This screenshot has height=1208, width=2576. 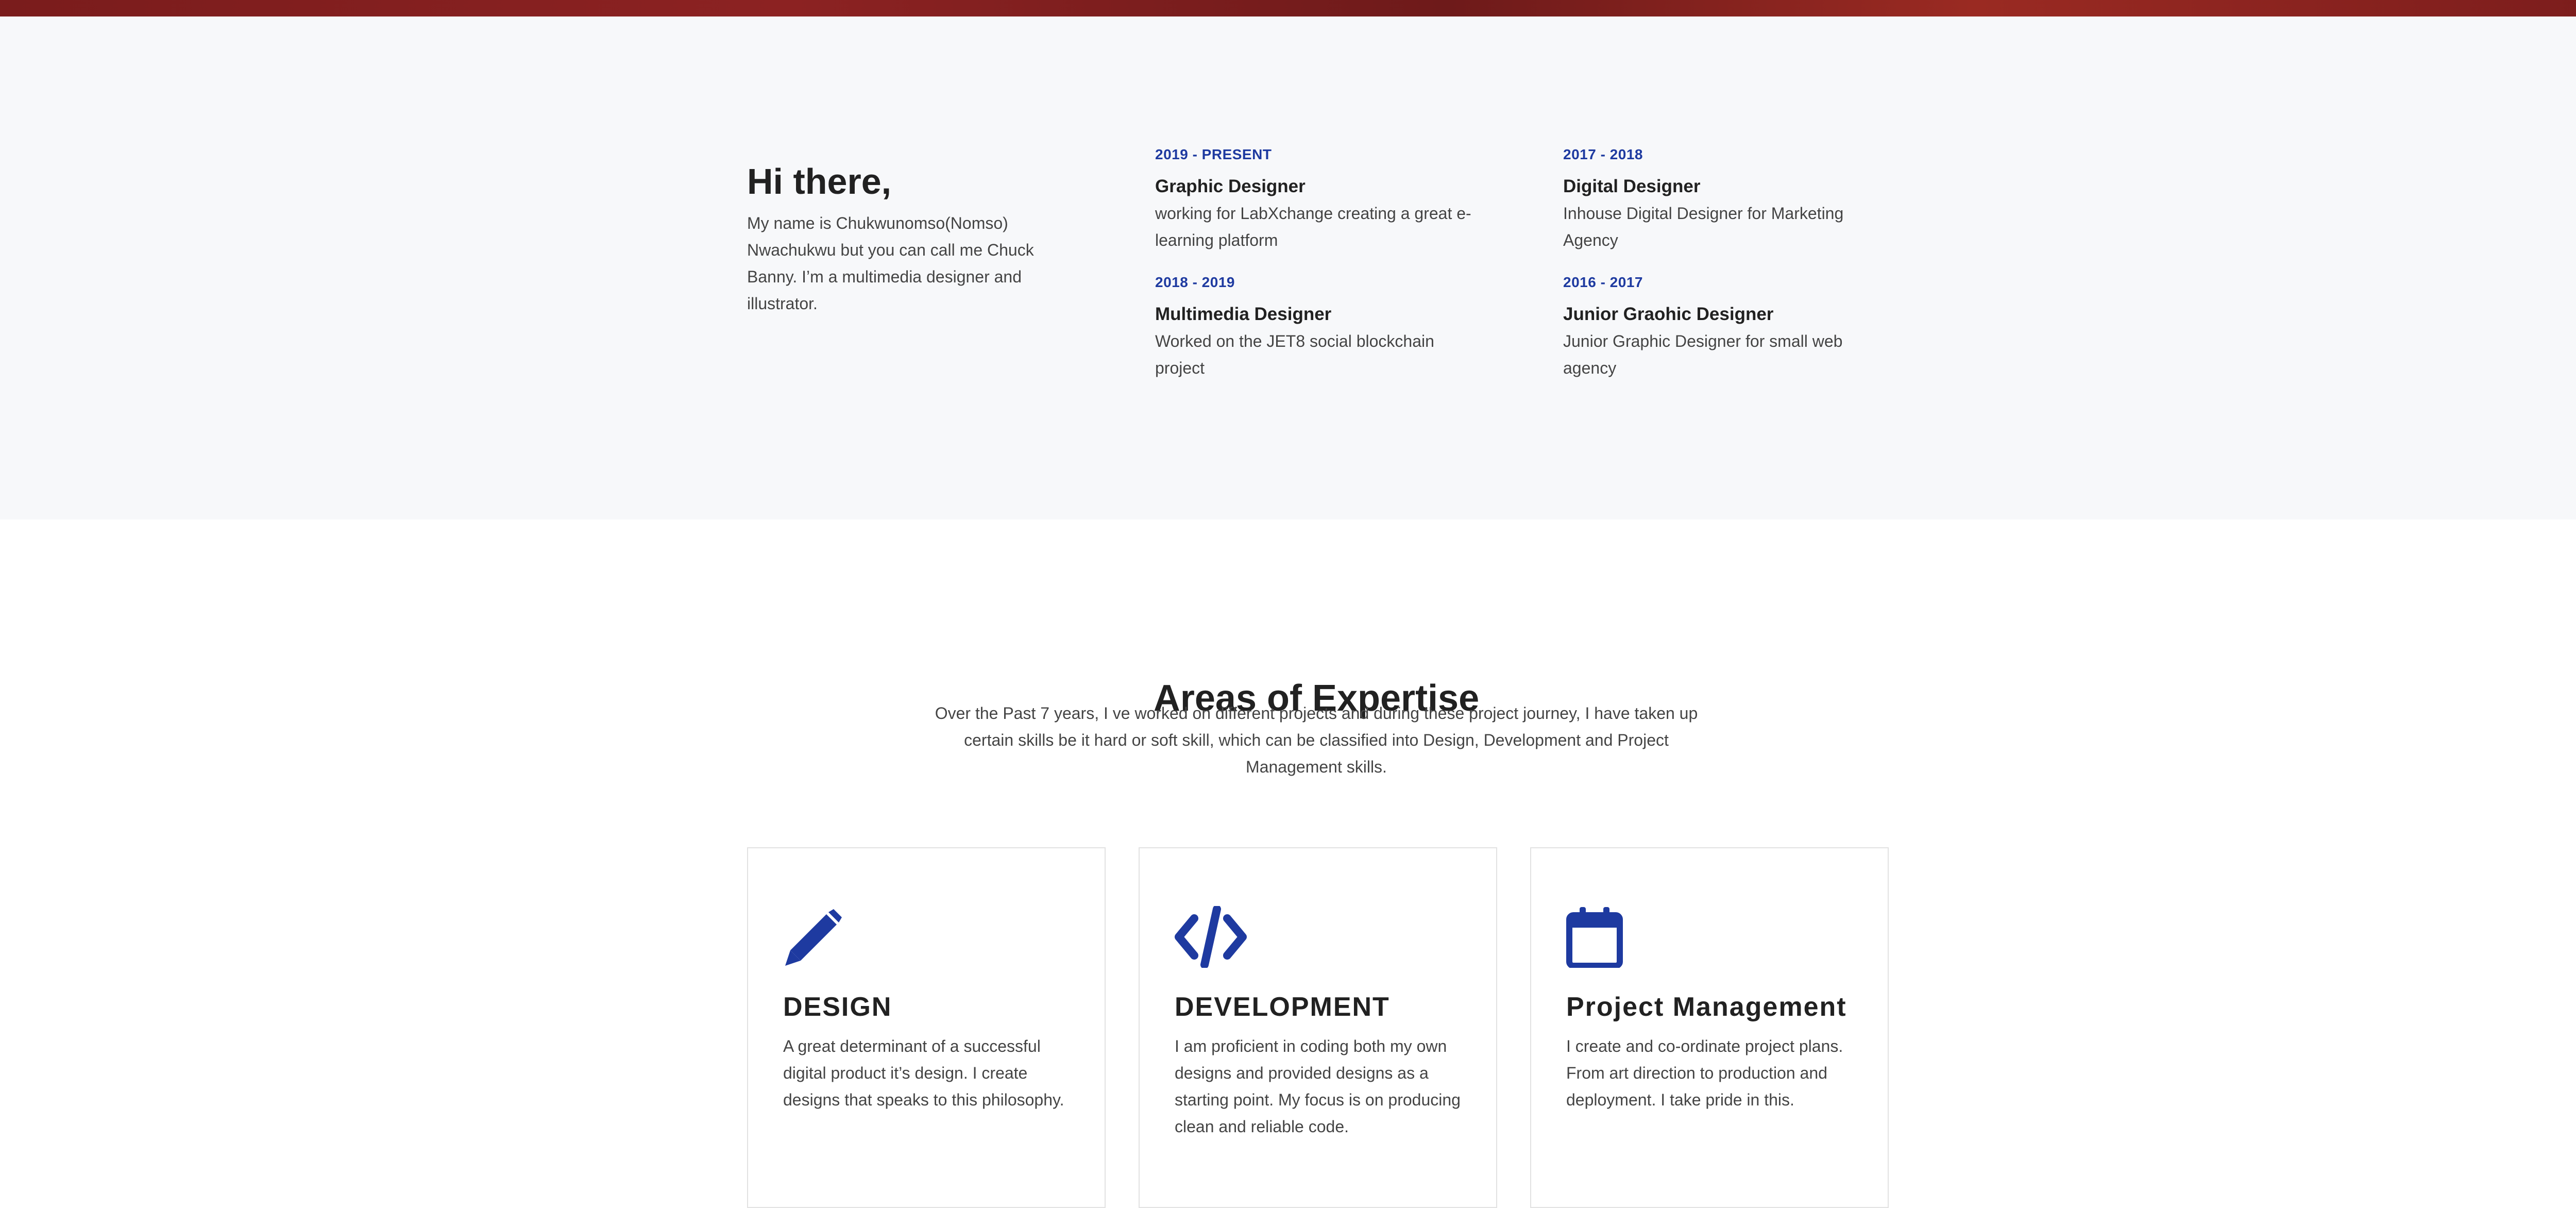 What do you see at coordinates (1211, 937) in the screenshot?
I see `code-icon` at bounding box center [1211, 937].